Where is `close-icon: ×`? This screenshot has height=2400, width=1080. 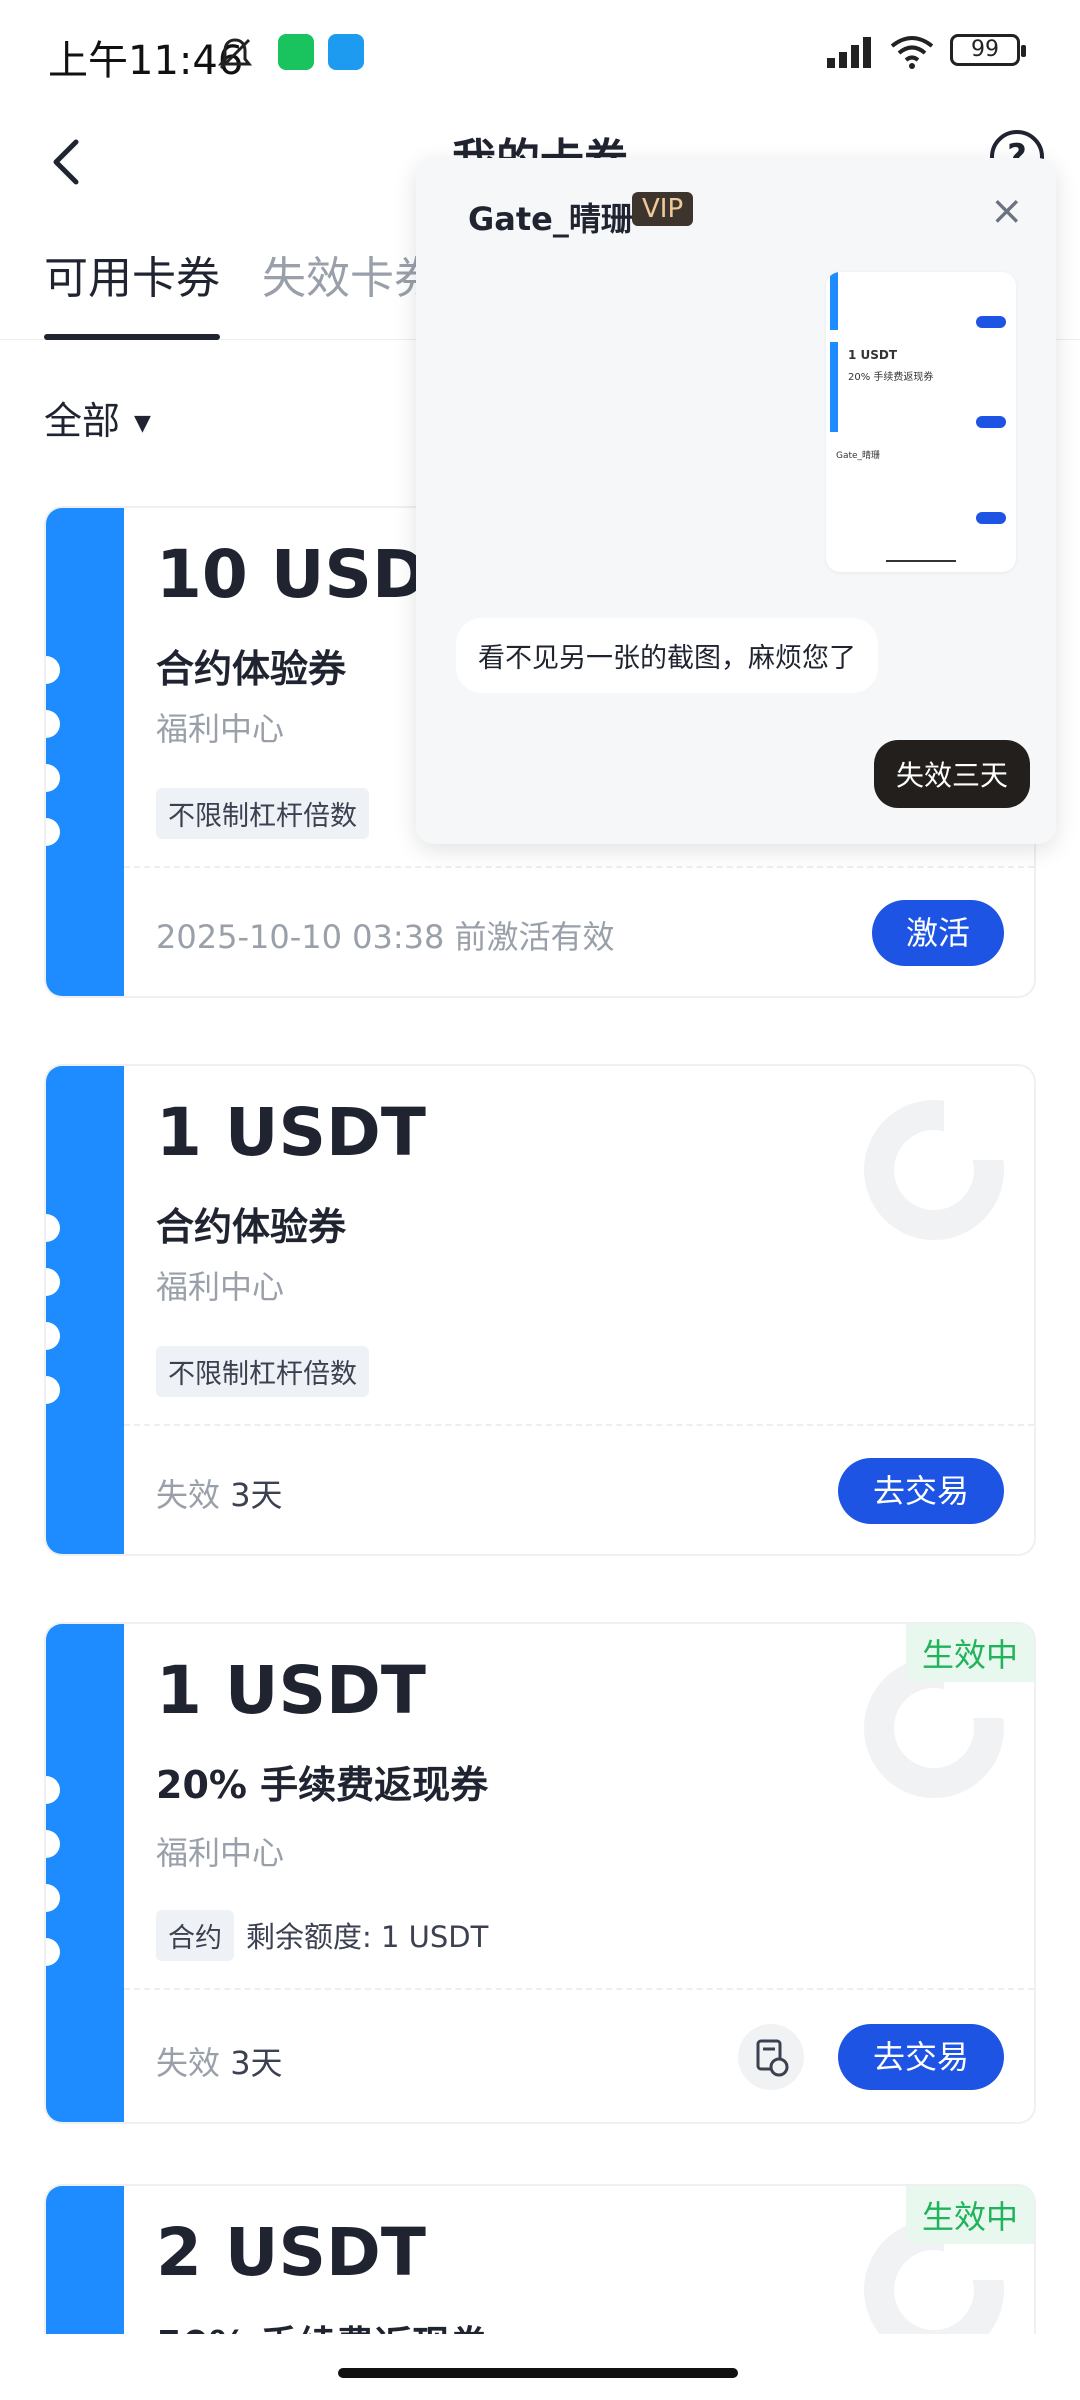
close-icon: × is located at coordinates (1007, 211).